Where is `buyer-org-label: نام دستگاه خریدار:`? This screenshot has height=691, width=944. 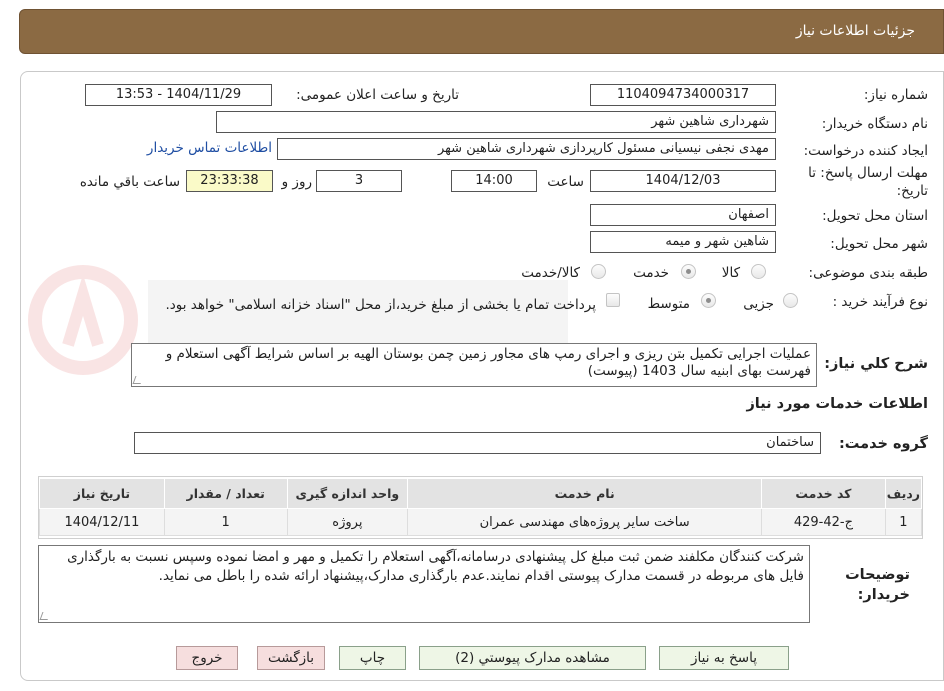
buyer-org-label: نام دستگاه خریدار: is located at coordinates (874, 124).